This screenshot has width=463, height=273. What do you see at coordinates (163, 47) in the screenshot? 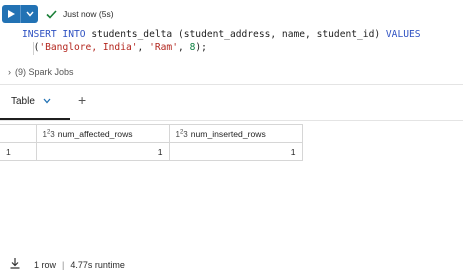
I see `code-string: 'Ram'` at bounding box center [163, 47].